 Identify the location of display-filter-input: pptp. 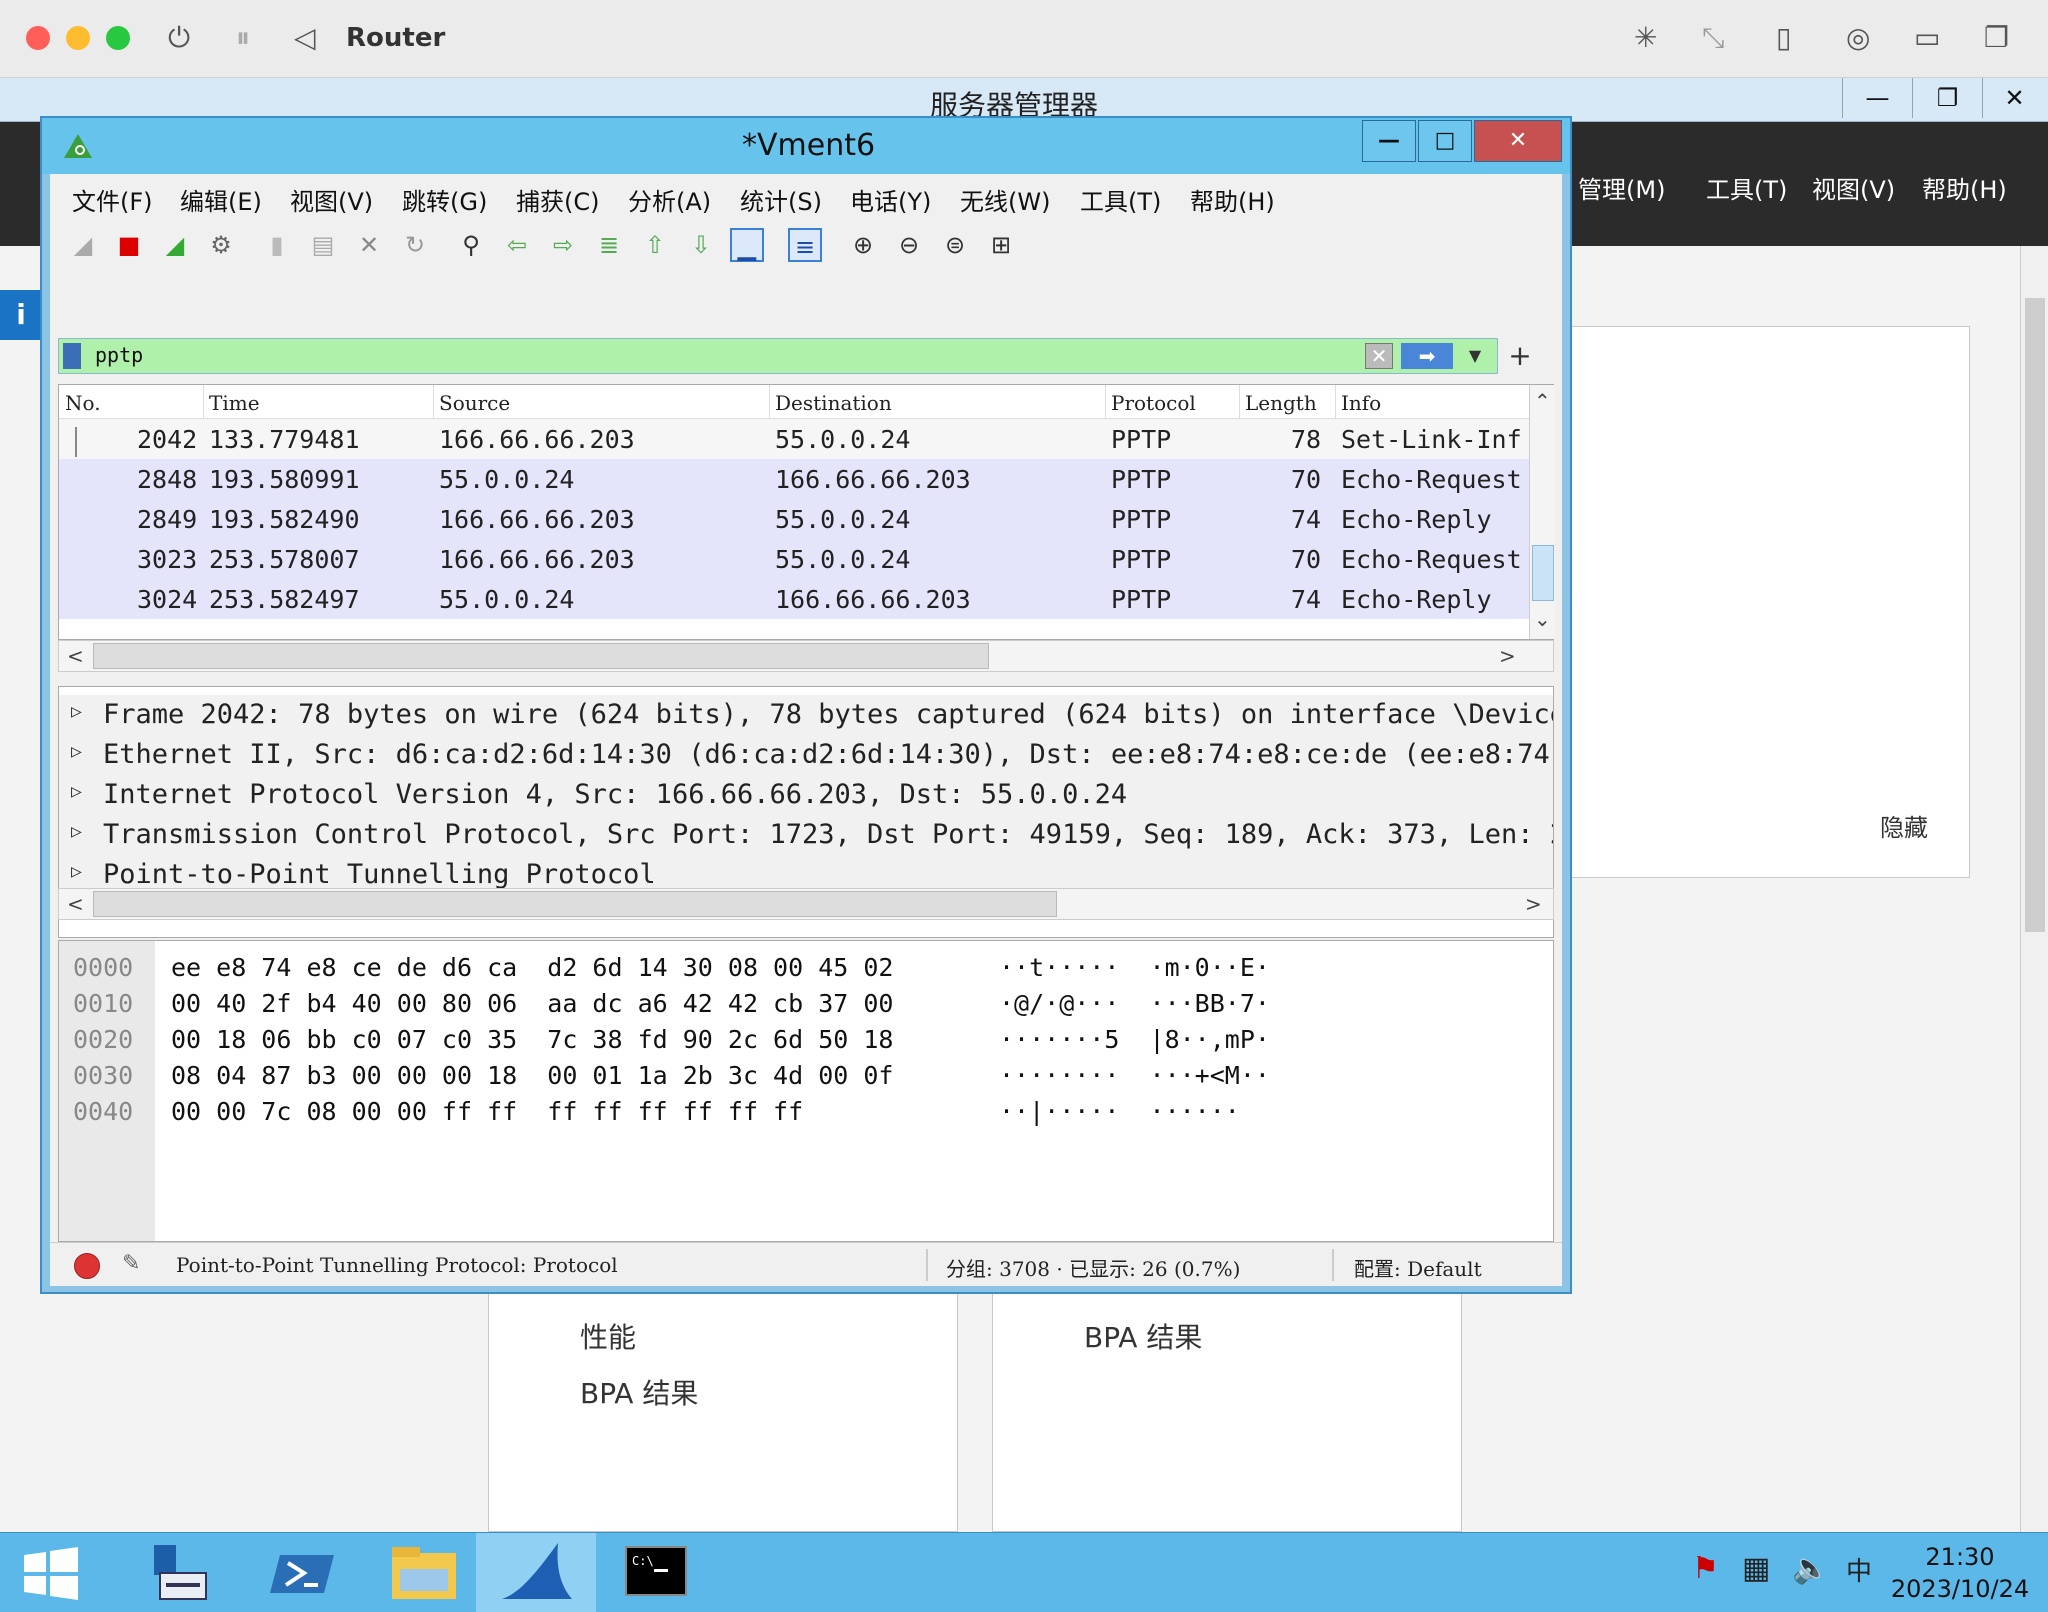
(119, 355).